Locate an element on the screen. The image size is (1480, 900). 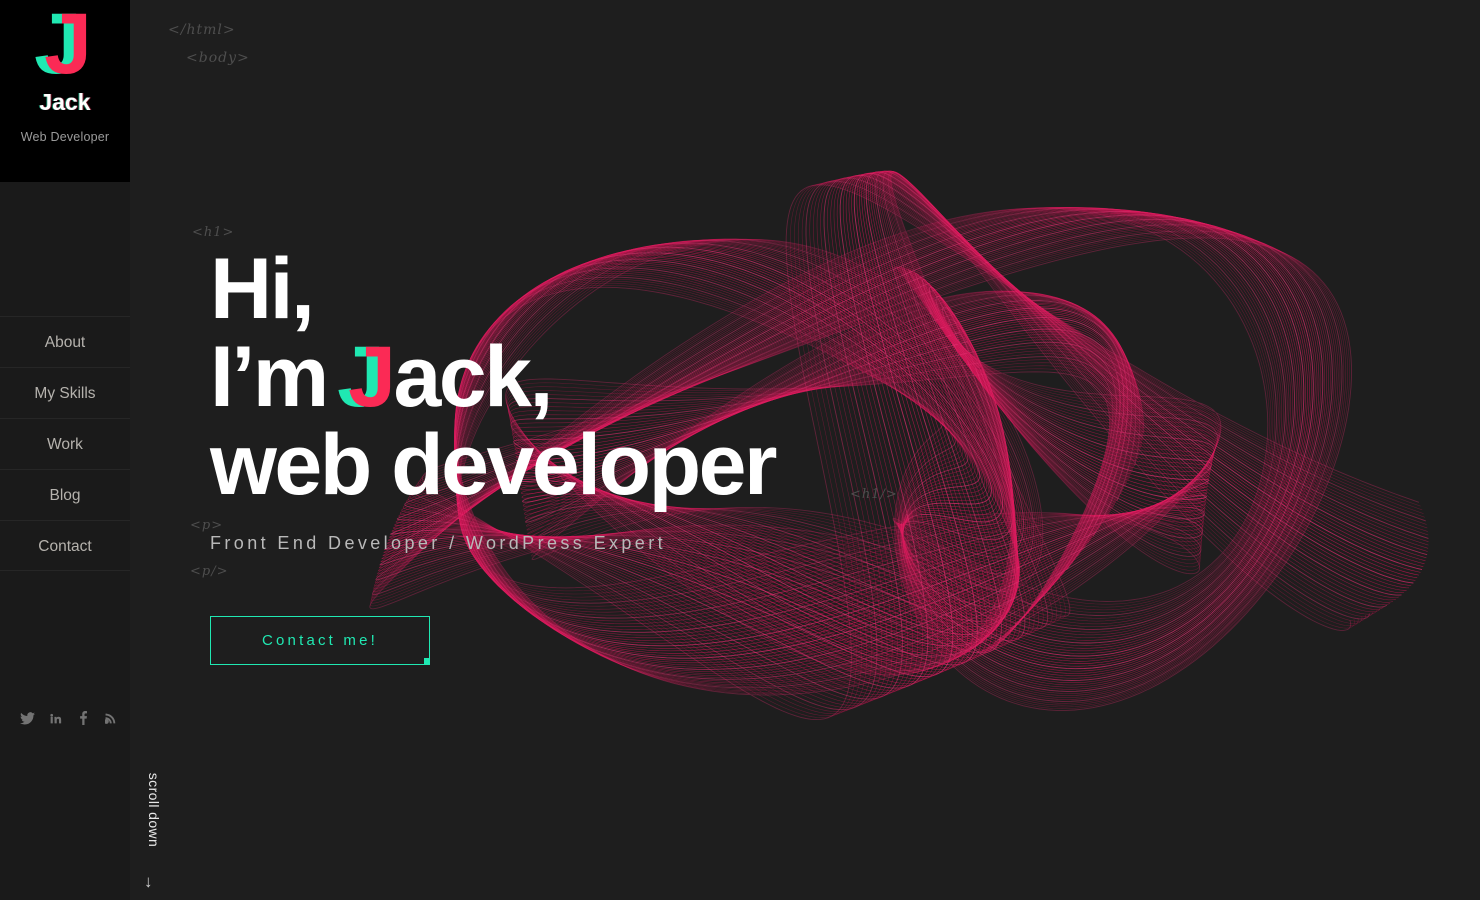
page-title: Hi, I’m J Jack, web developer is located at coordinates (493, 377).